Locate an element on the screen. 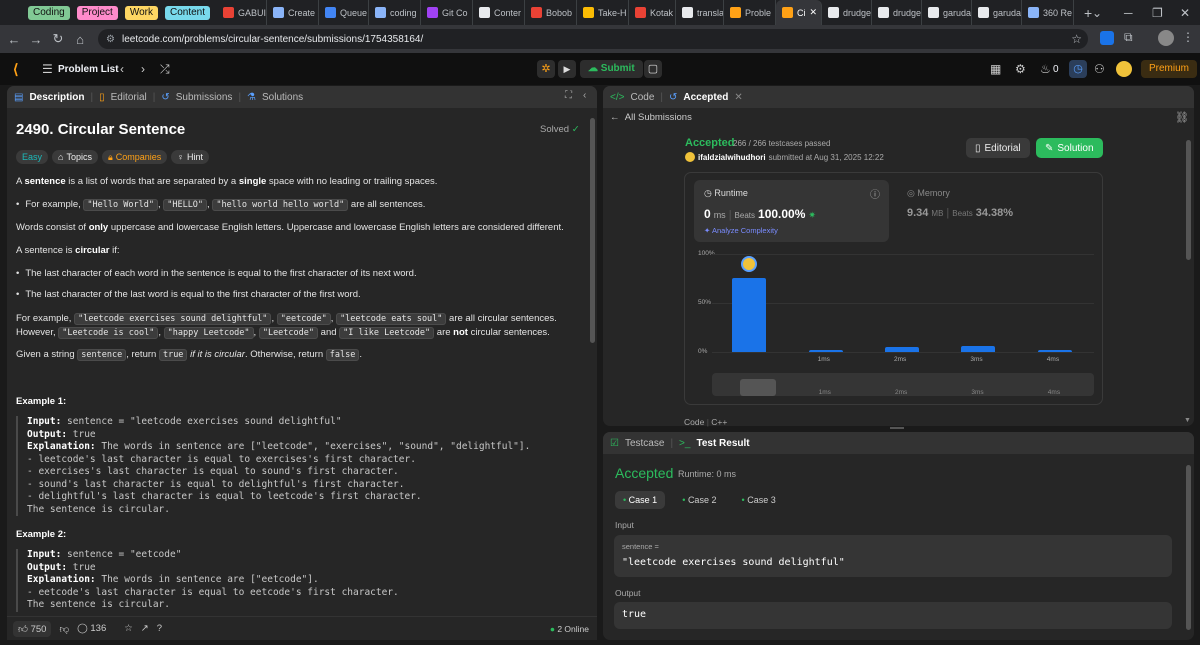  reload-icon: ↻ is located at coordinates (58, 39).